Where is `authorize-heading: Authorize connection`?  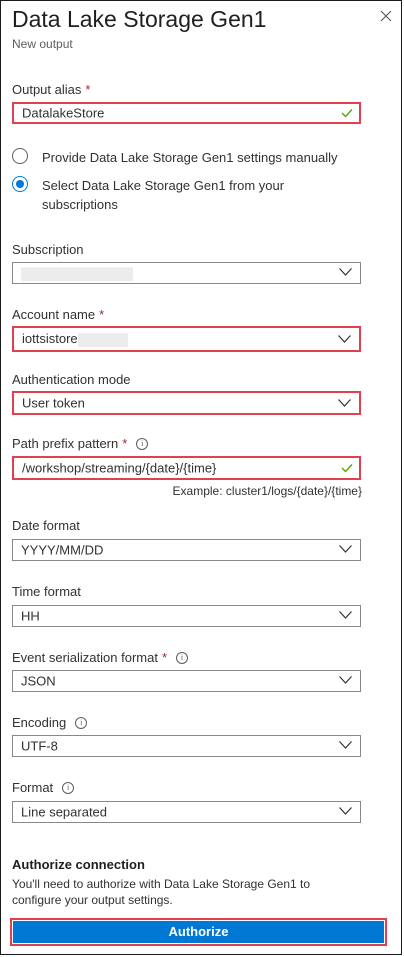
authorize-heading: Authorize connection is located at coordinates (78, 864).